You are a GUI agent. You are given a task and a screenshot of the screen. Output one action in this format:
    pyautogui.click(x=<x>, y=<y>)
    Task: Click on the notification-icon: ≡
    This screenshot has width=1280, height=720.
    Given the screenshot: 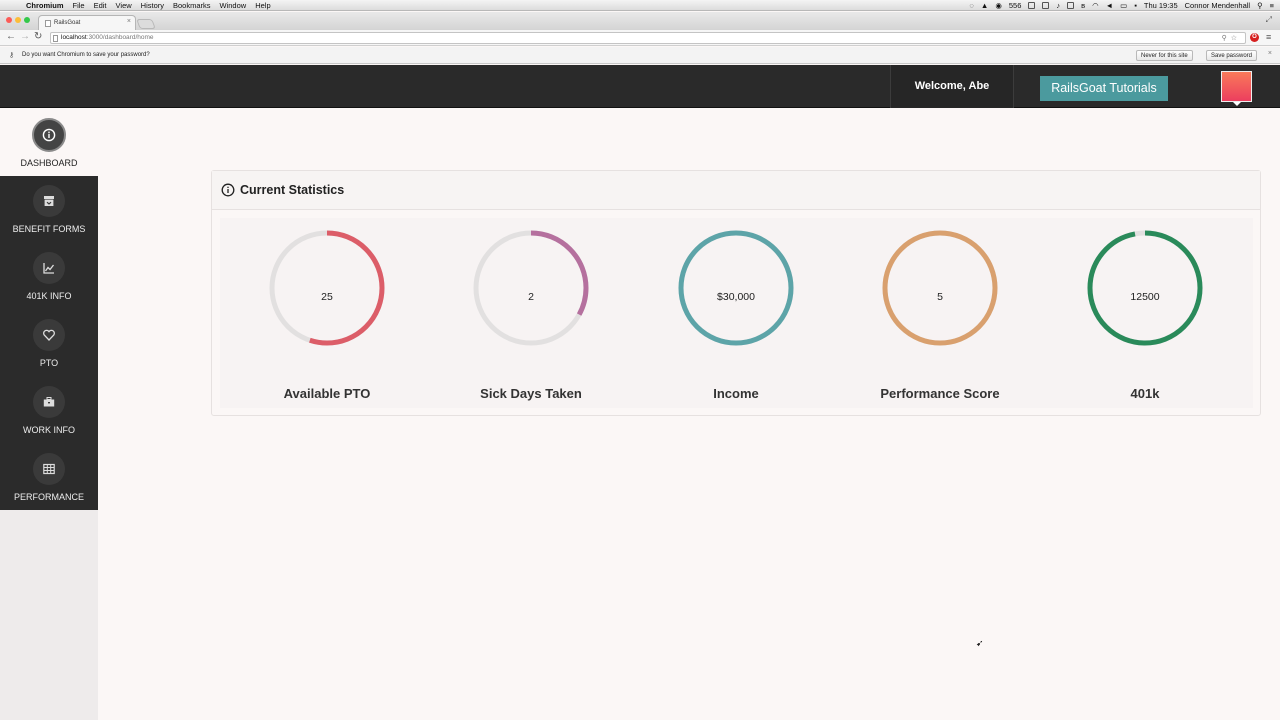 What is the action you would take?
    pyautogui.click(x=1272, y=5)
    